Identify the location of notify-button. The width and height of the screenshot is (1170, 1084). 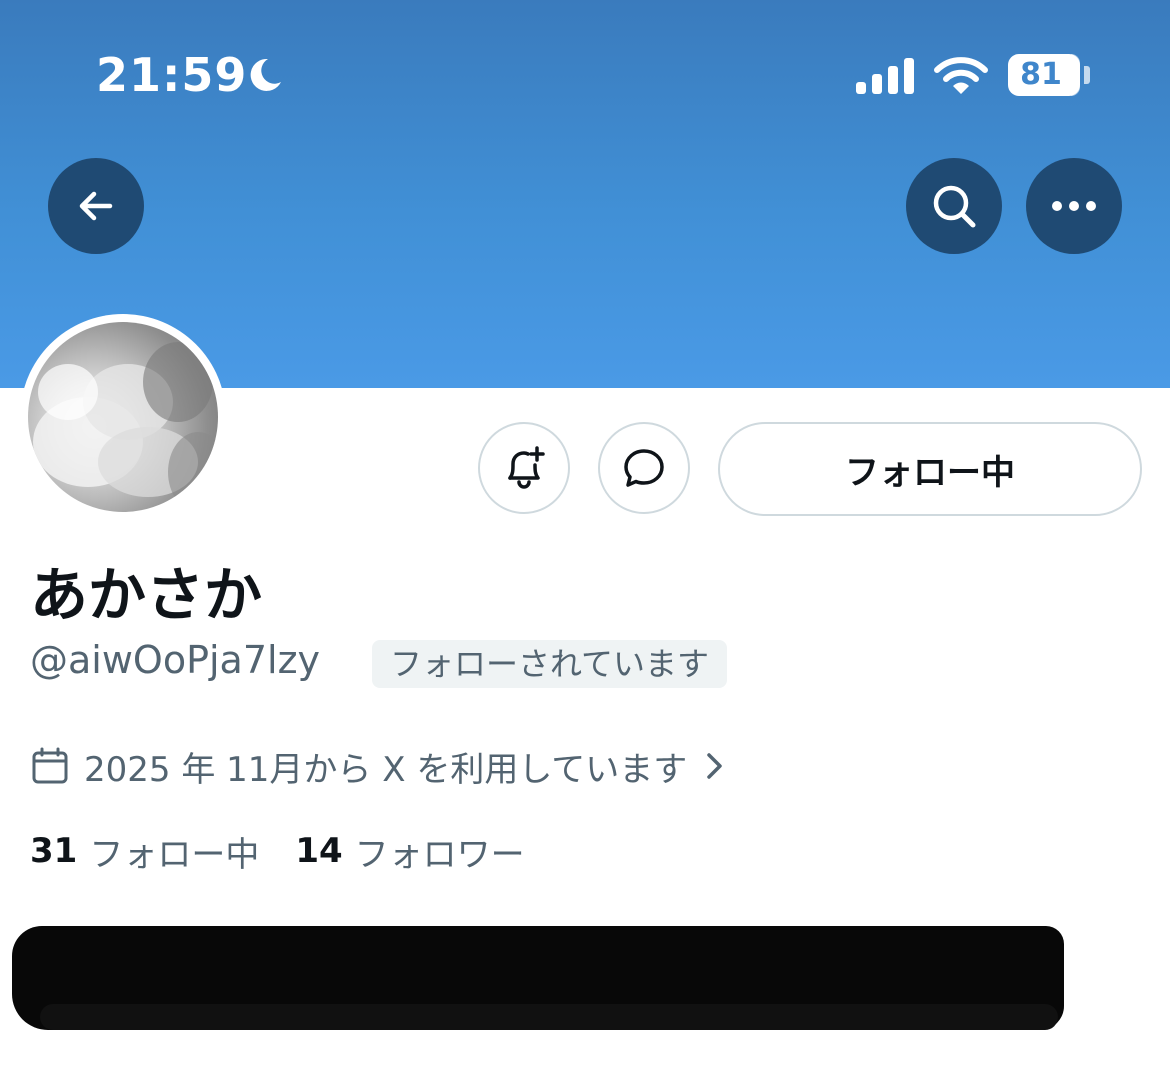
(524, 468).